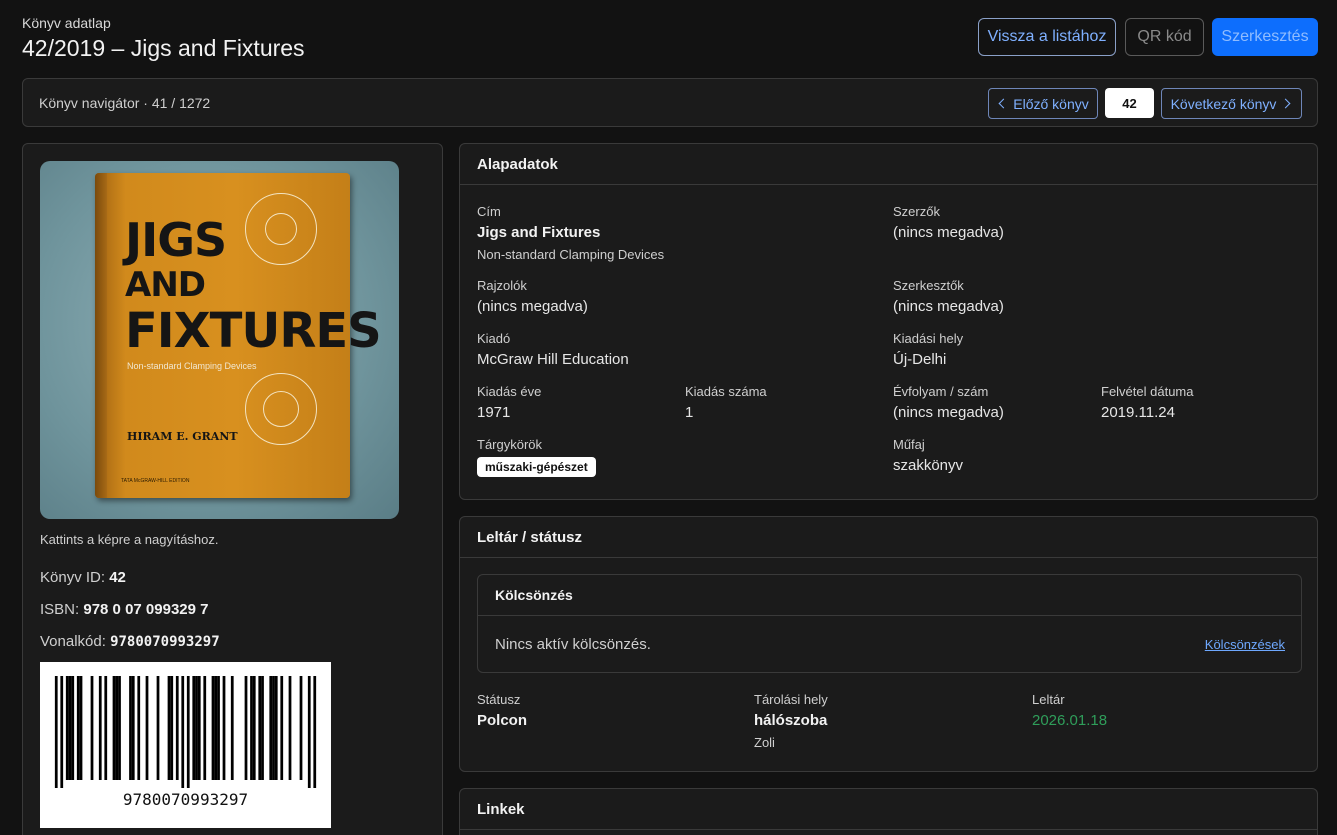 The height and width of the screenshot is (835, 1337). Describe the element at coordinates (909, 444) in the screenshot. I see `genre-label: Műfaj` at that location.